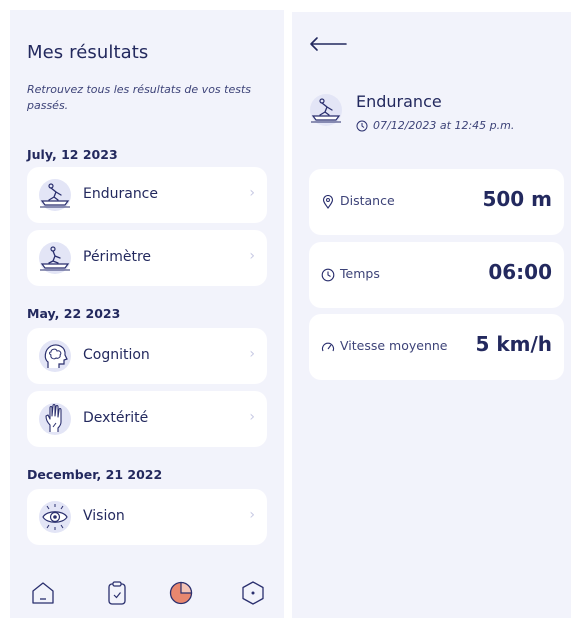 This screenshot has width=571, height=618. I want to click on result-card-label: Dextérité, so click(116, 418).